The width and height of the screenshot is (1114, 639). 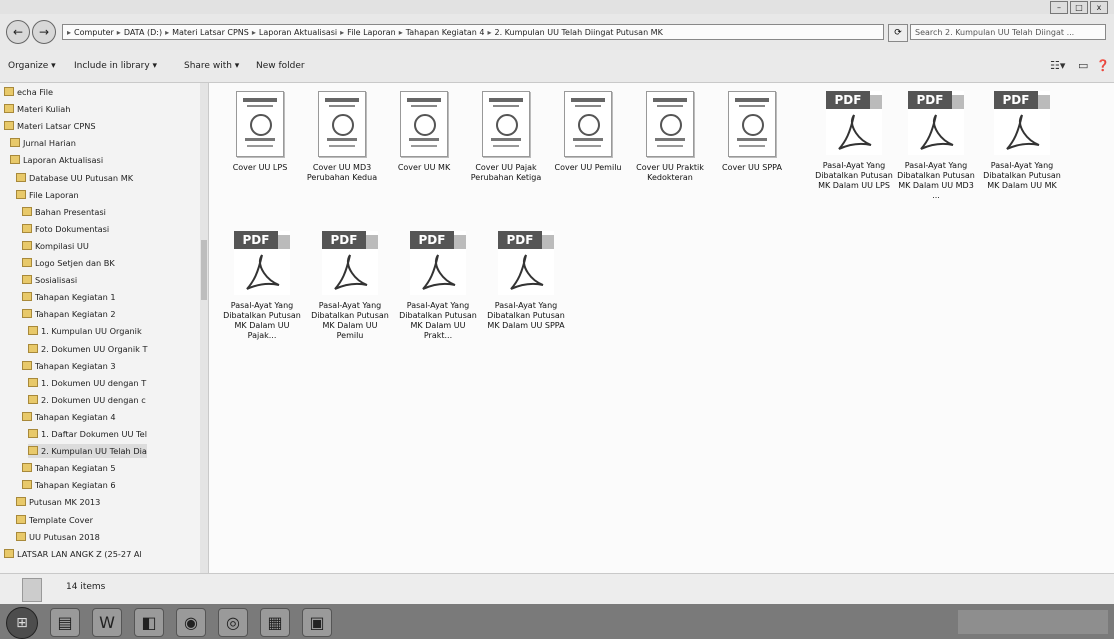 I want to click on nav-tree-item: Logo Setjen dan BK, so click(x=68, y=263).